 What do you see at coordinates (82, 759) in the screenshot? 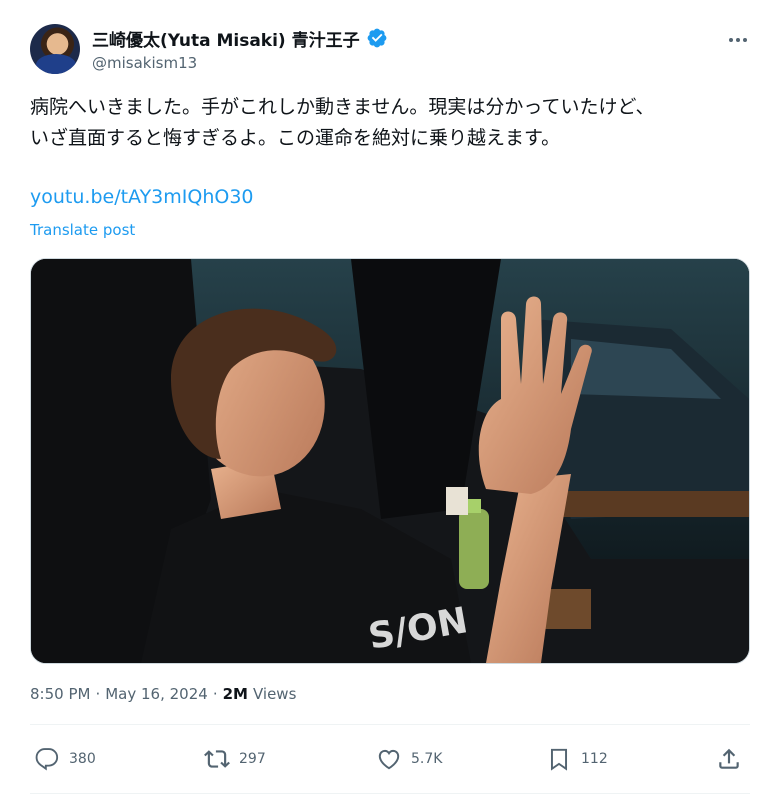
I see `reply-count: 380` at bounding box center [82, 759].